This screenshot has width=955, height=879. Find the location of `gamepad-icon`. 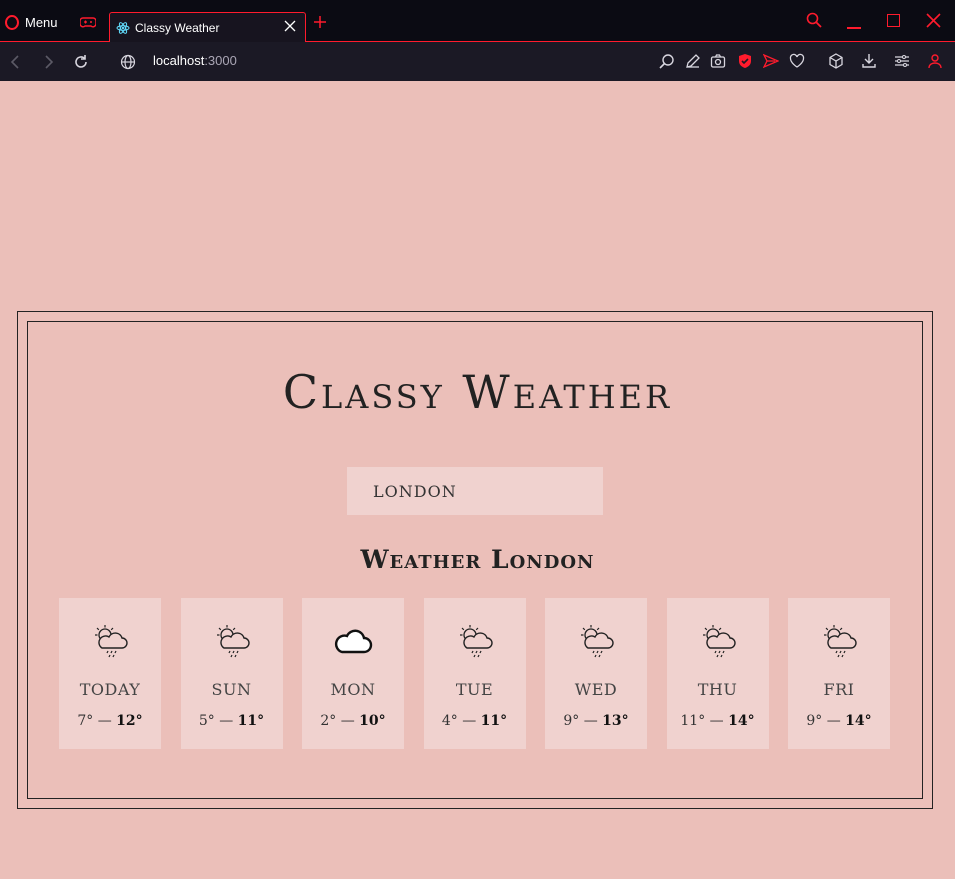

gamepad-icon is located at coordinates (88, 22).